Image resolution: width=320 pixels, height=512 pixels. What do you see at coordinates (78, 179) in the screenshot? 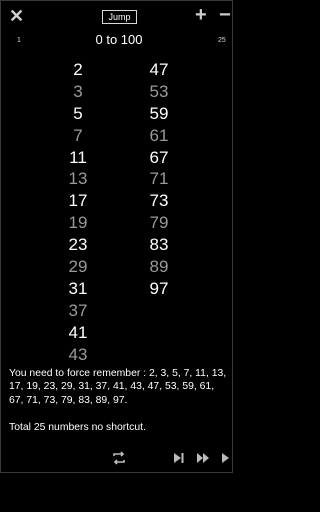
I see `number-item: 13` at bounding box center [78, 179].